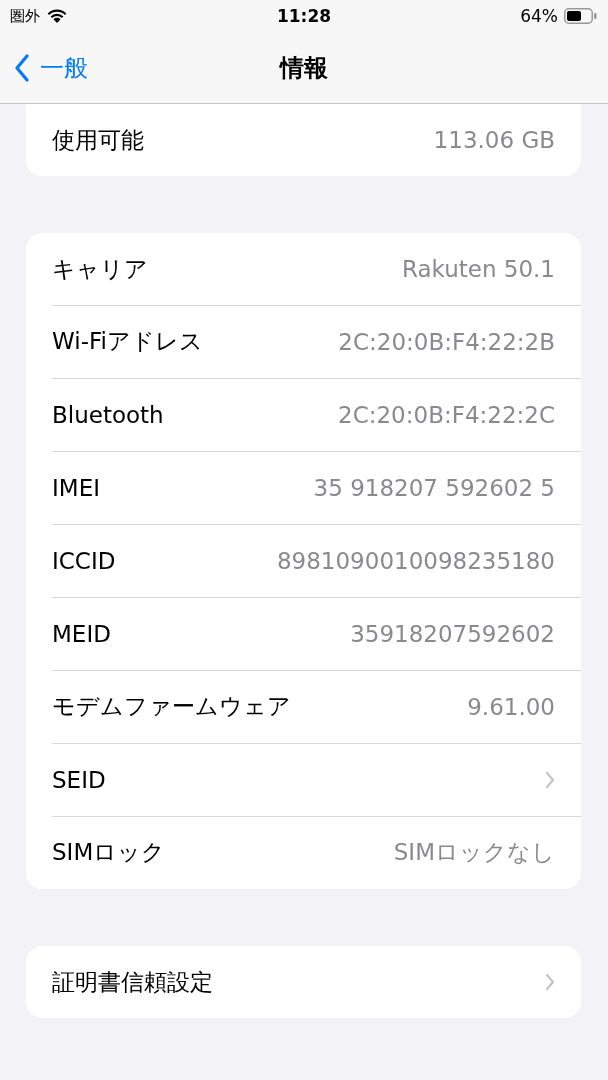 Image resolution: width=608 pixels, height=1080 pixels. I want to click on row-value: SIMロックなし, so click(474, 852).